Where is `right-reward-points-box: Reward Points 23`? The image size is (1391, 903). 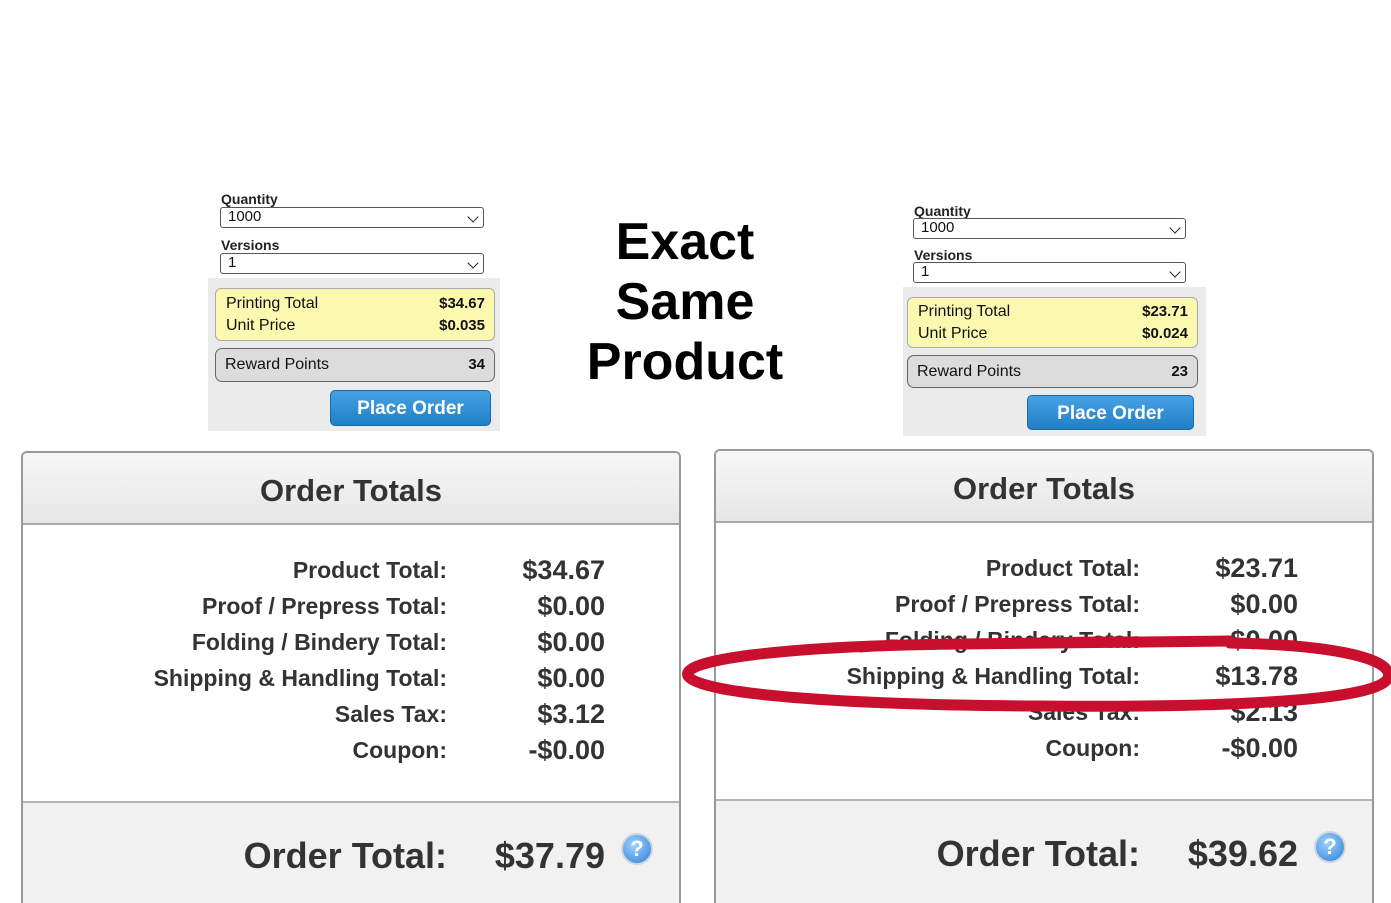
right-reward-points-box: Reward Points 23 is located at coordinates (1052, 371).